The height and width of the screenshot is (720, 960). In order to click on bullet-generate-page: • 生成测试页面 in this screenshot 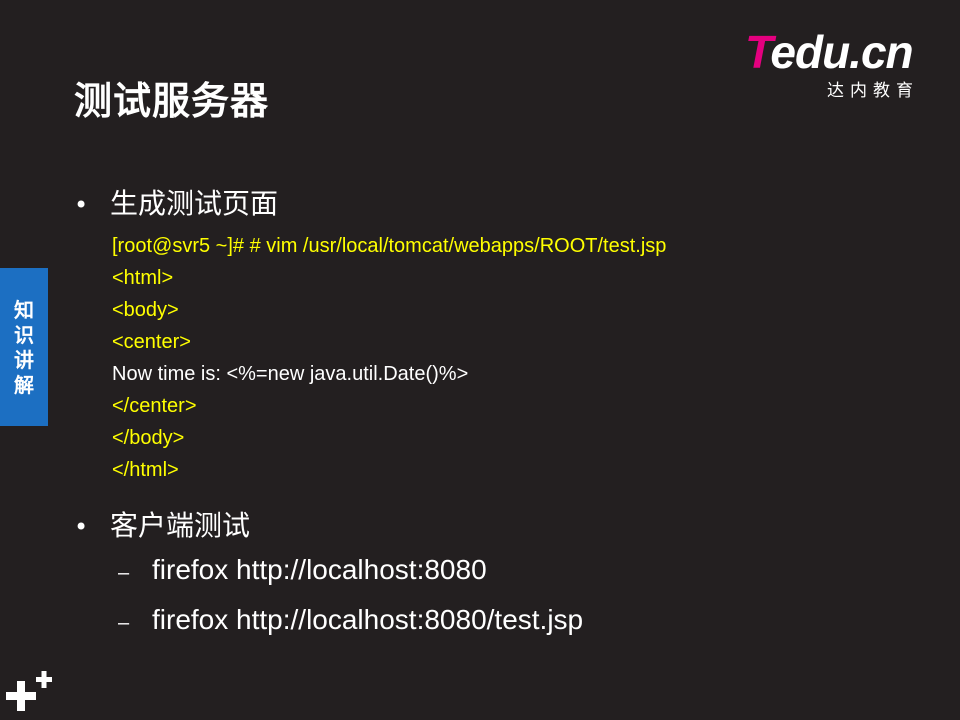, I will do `click(176, 202)`.